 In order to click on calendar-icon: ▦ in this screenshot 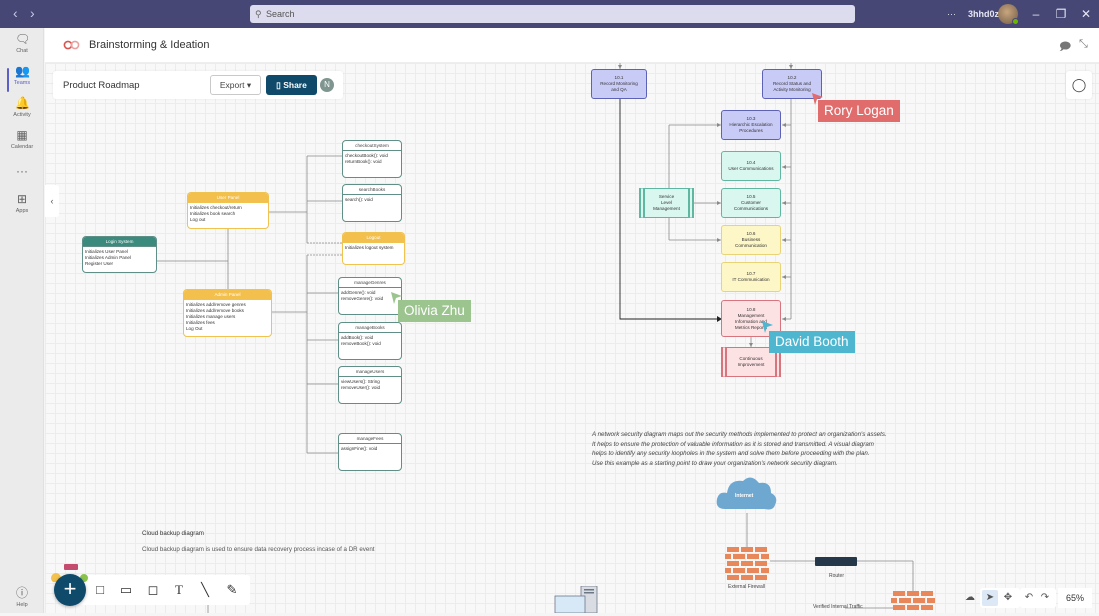, I will do `click(22, 135)`.